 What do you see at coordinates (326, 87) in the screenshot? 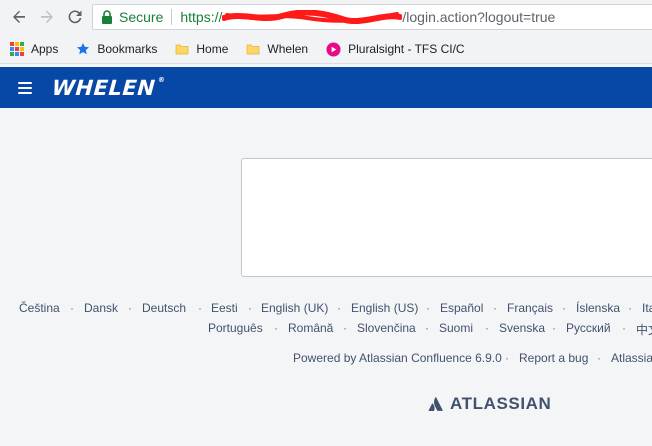
I see `site-header: WHELEN®` at bounding box center [326, 87].